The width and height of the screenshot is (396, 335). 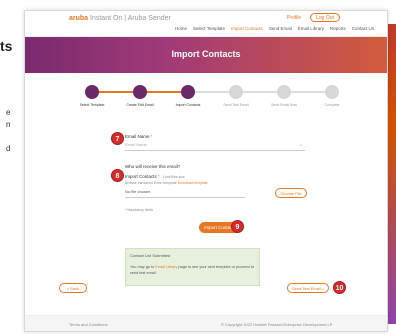 What do you see at coordinates (6, 46) in the screenshot?
I see `slide-title-fragment: ts` at bounding box center [6, 46].